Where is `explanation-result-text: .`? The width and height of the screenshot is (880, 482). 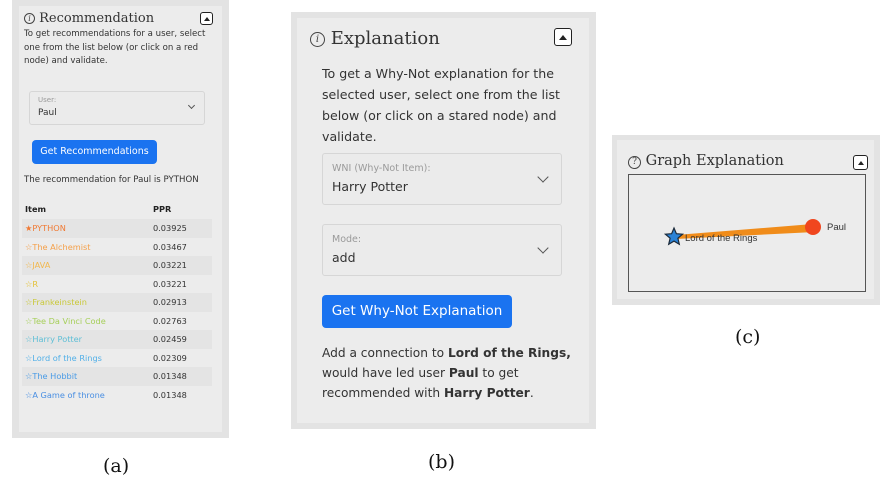
explanation-result-text: . is located at coordinates (531, 393).